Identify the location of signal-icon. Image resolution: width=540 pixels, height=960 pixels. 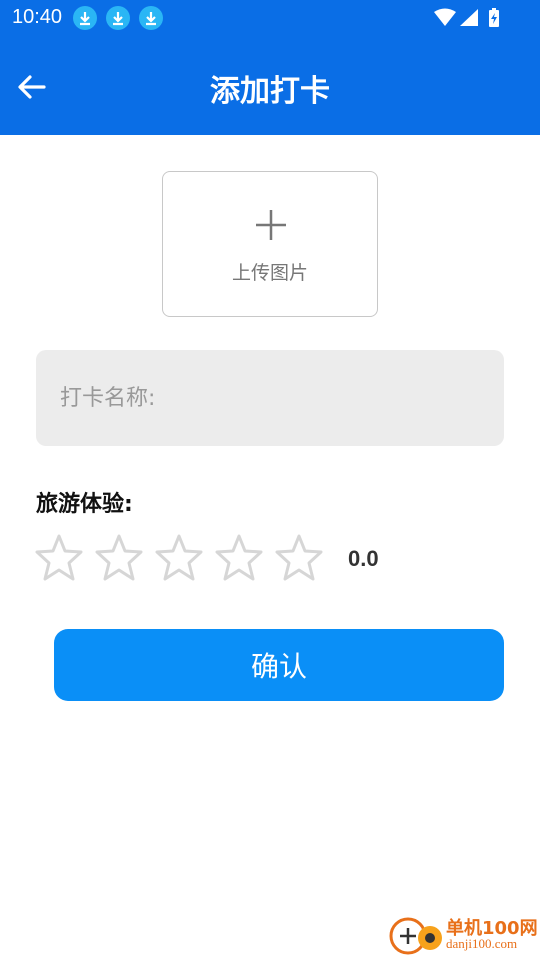
(469, 17).